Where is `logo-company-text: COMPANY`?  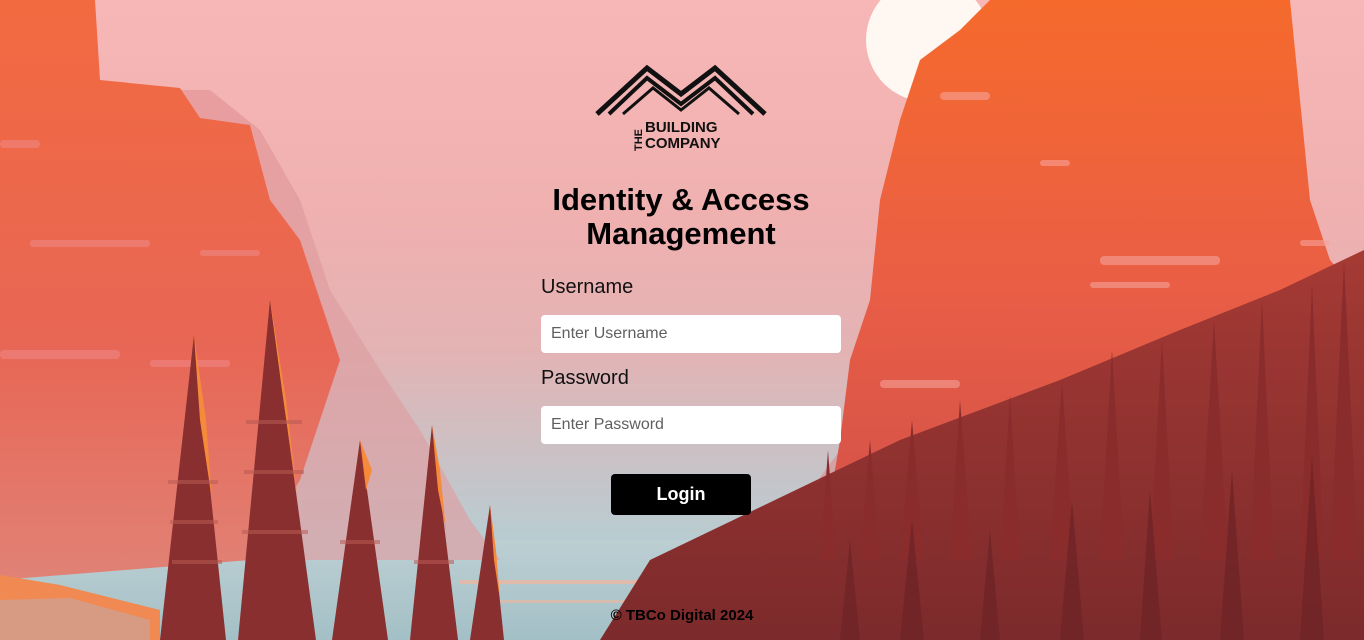
logo-company-text: COMPANY is located at coordinates (683, 143).